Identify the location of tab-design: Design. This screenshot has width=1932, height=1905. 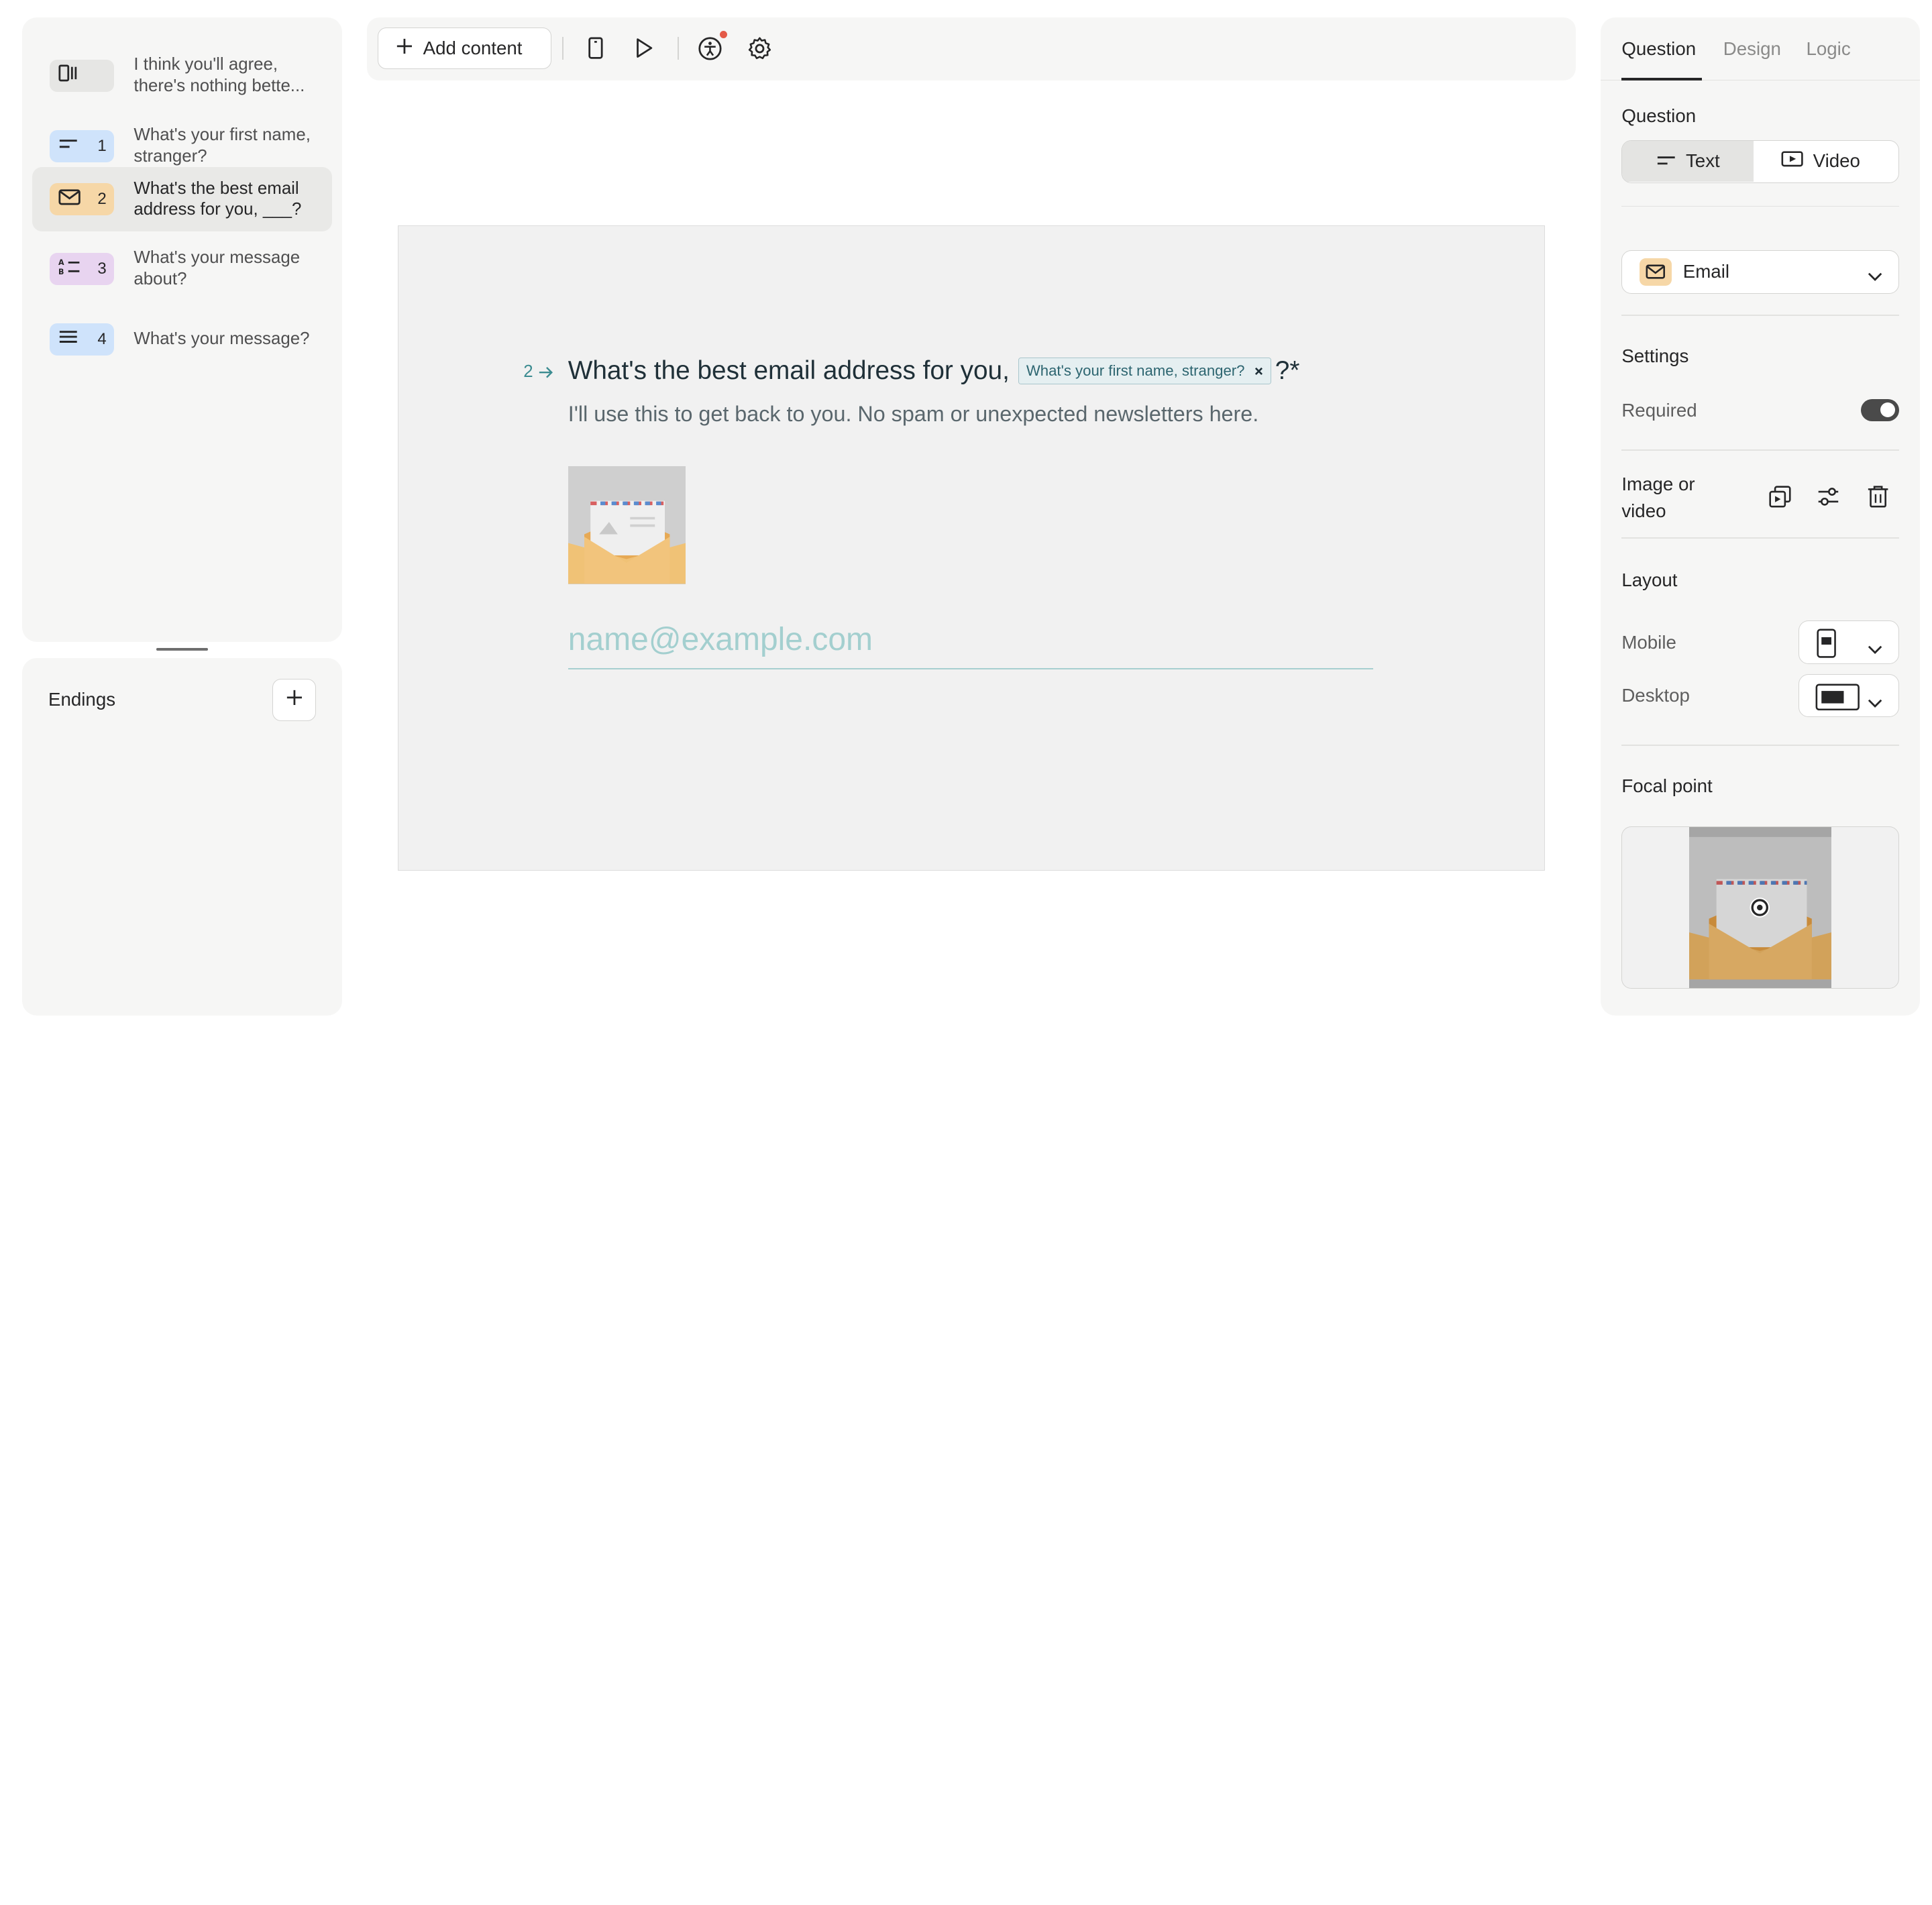
(1752, 49).